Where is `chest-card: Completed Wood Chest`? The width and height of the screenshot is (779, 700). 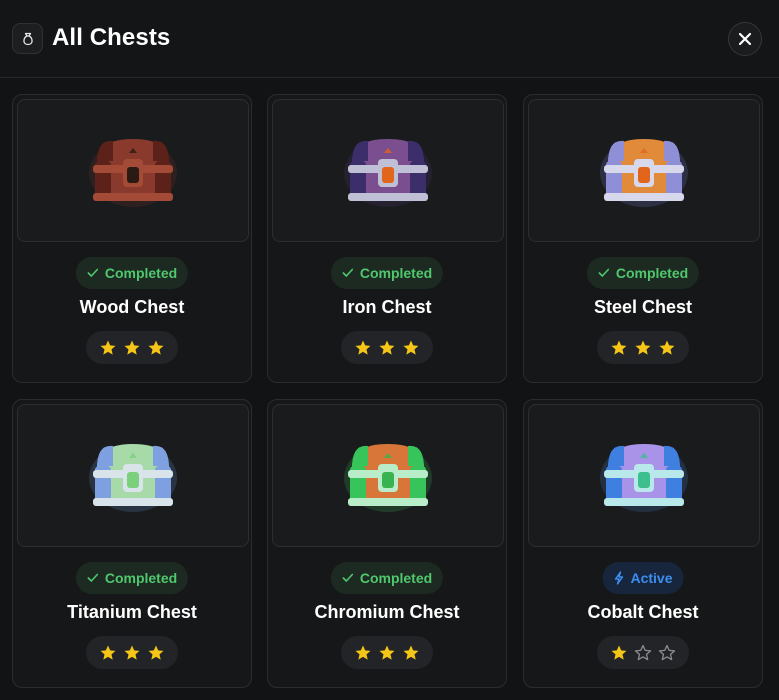 chest-card: Completed Wood Chest is located at coordinates (132, 238).